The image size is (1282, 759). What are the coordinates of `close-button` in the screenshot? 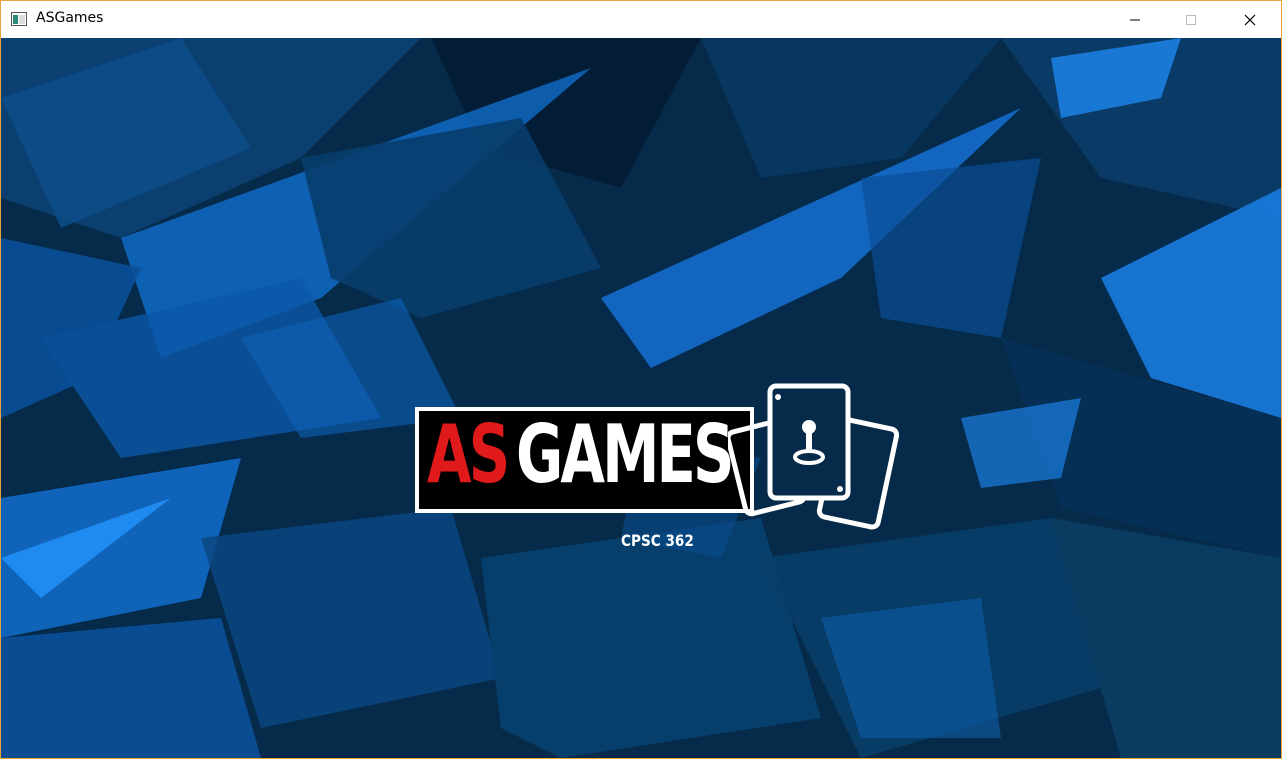 It's located at (1250, 19).